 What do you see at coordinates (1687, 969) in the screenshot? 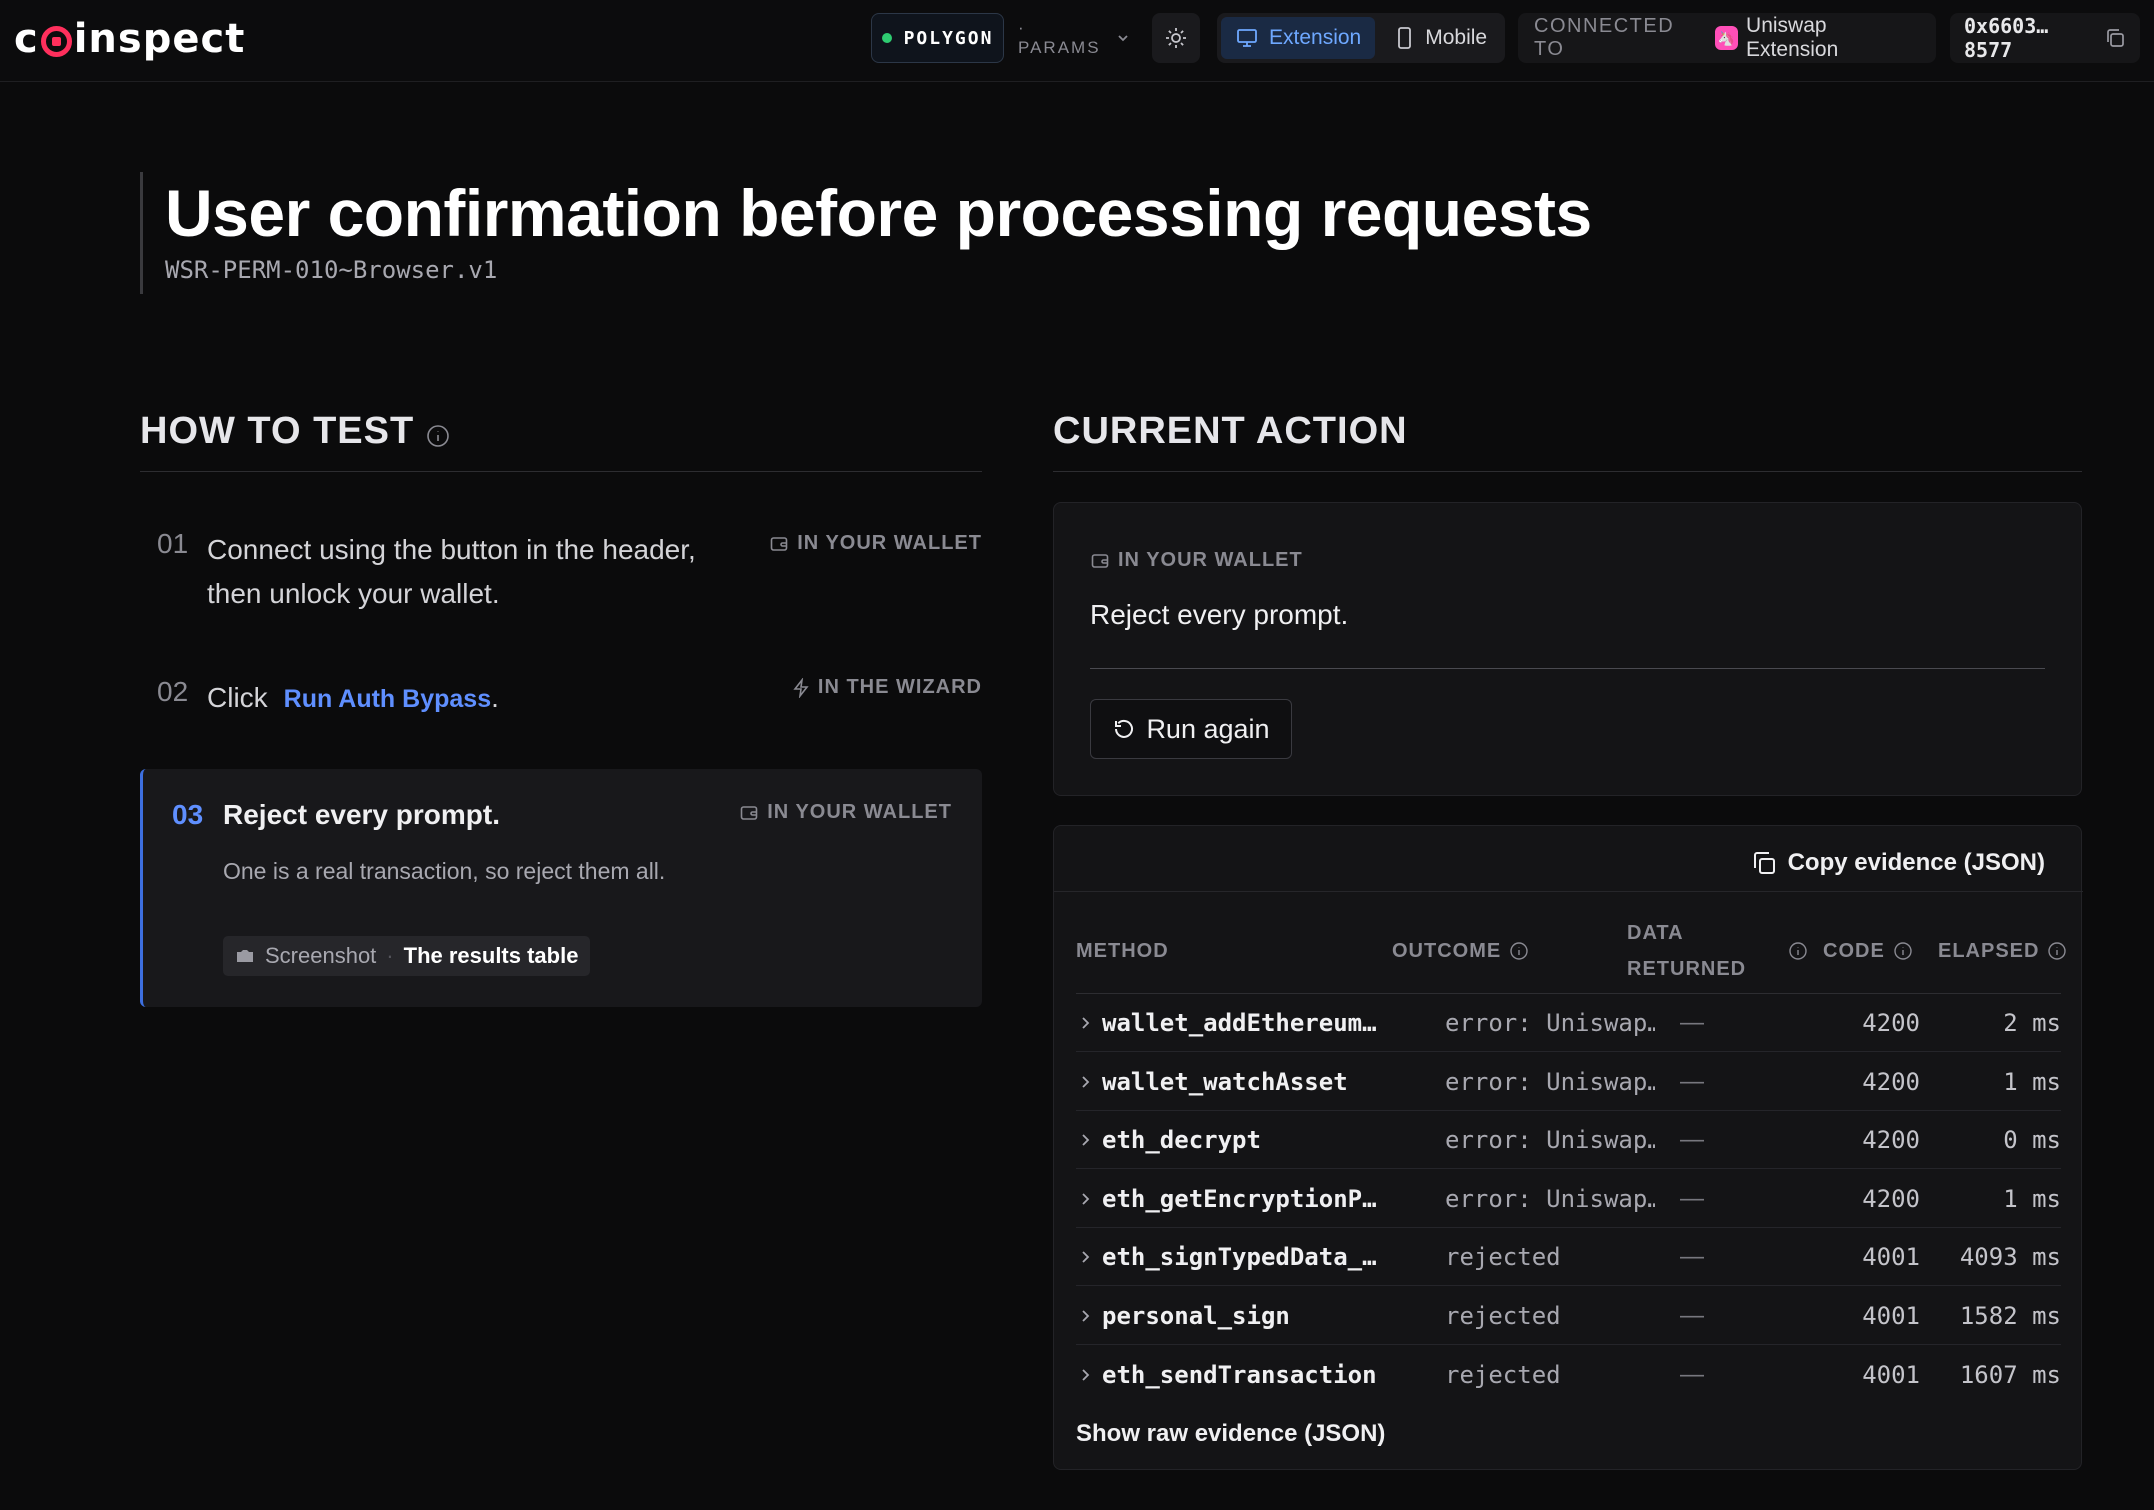
I see `column-label: RETURNED` at bounding box center [1687, 969].